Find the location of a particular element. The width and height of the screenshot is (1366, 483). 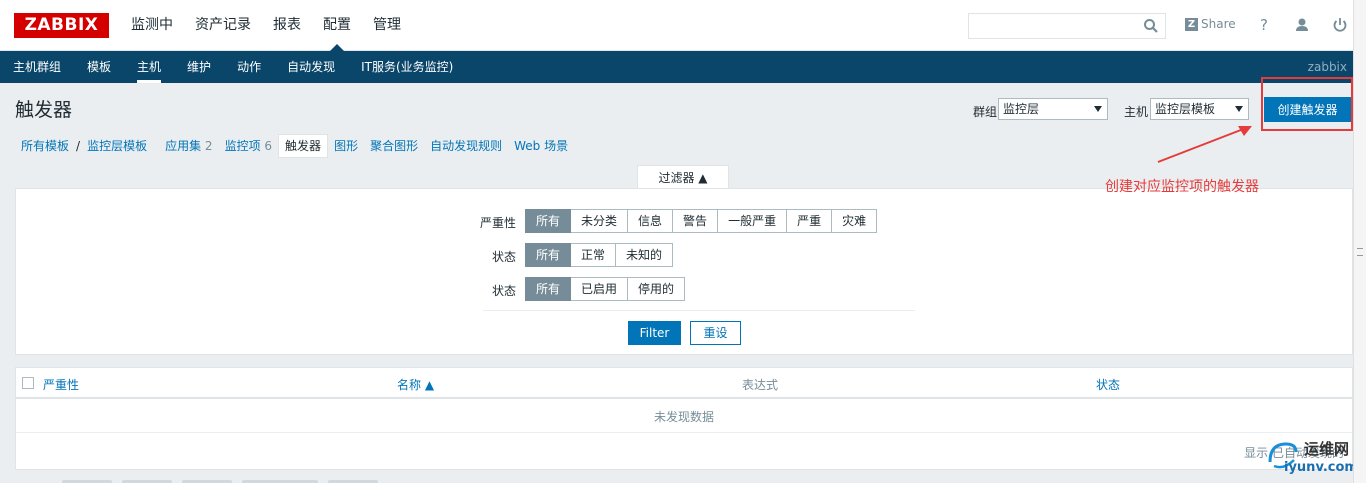

crumb-items-count: 6 is located at coordinates (268, 146).